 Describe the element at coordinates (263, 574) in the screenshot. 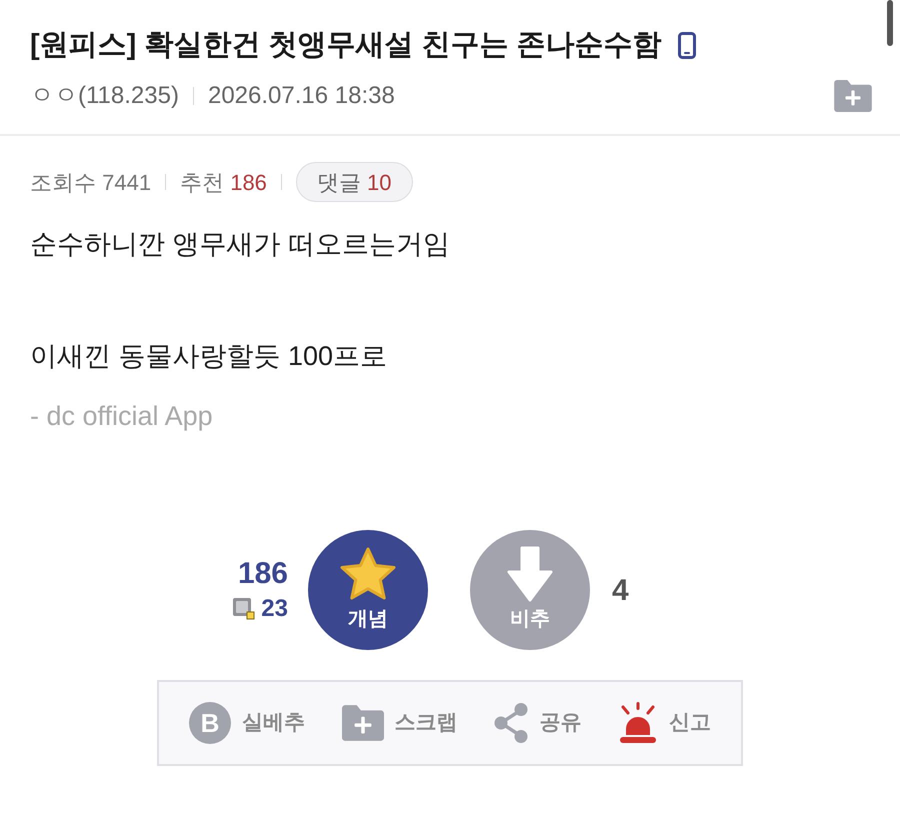

I see `upvote-count: 186` at that location.